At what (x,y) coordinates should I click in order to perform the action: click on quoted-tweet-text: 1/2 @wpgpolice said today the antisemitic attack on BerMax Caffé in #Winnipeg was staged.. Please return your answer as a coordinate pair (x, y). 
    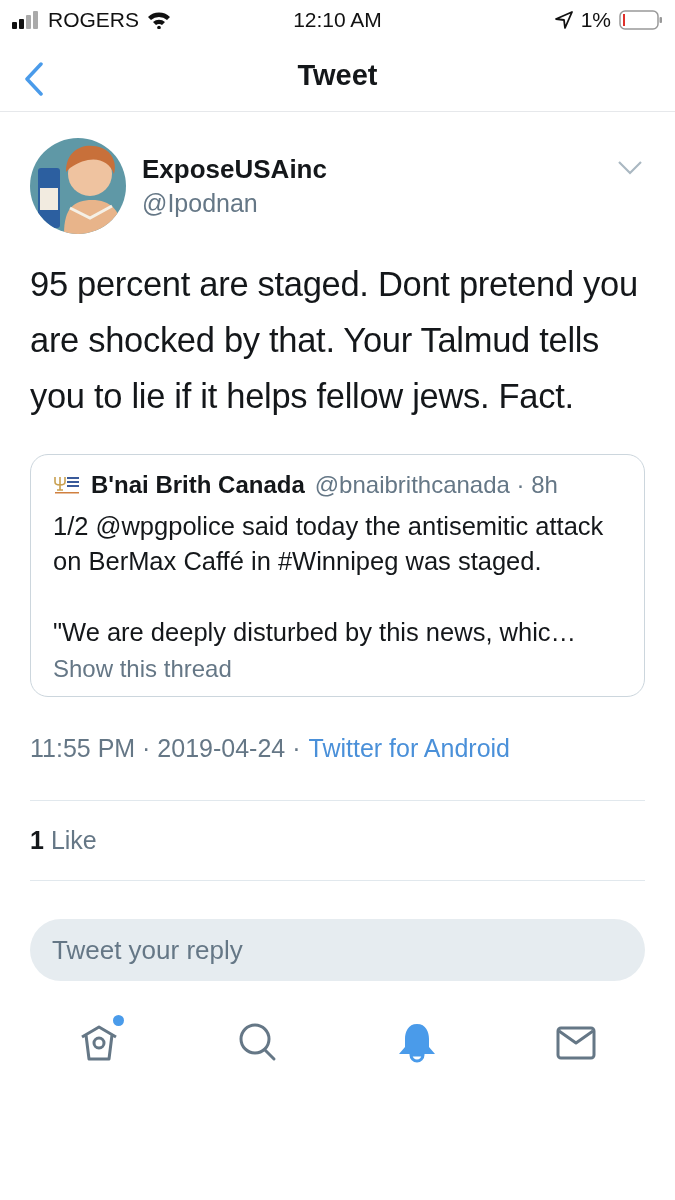
    Looking at the image, I should click on (329, 544).